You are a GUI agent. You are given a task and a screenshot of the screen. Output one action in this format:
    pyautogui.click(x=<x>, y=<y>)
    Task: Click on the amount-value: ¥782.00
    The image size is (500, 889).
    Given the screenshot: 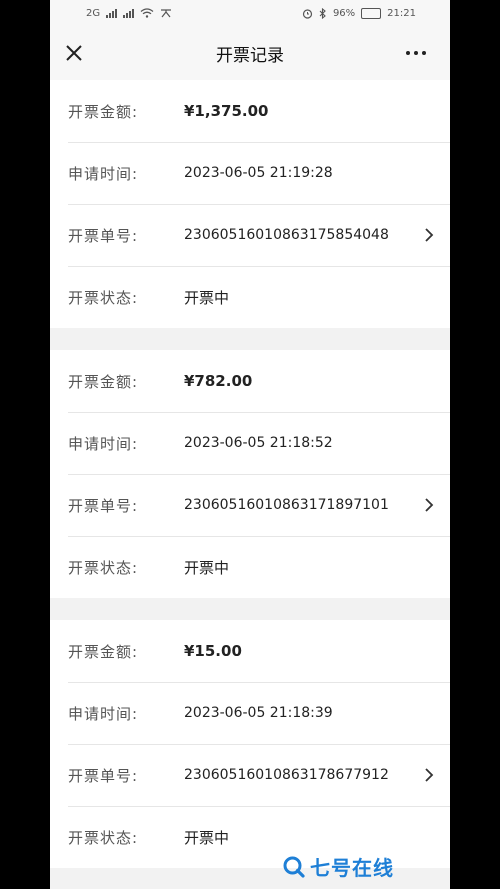 What is the action you would take?
    pyautogui.click(x=218, y=381)
    